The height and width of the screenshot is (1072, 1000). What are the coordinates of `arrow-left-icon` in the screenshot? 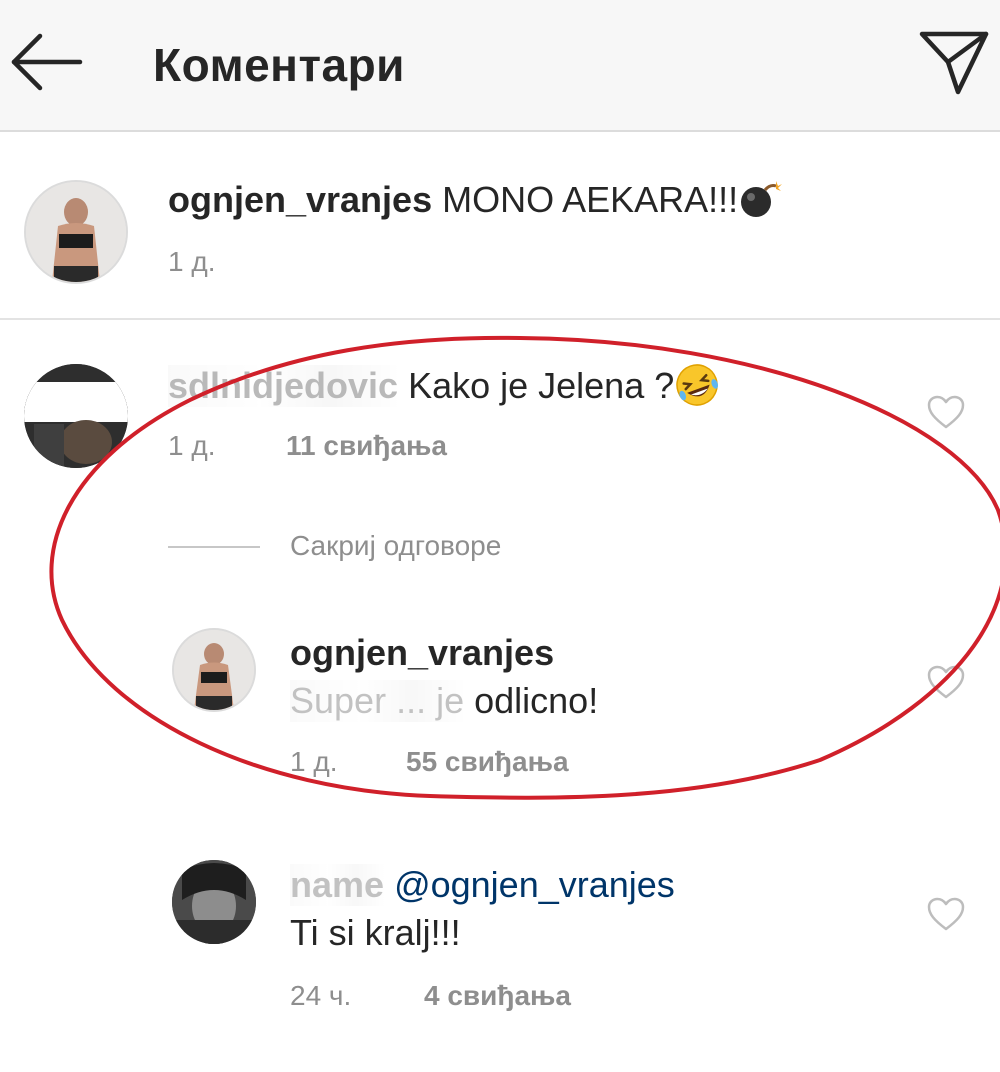 It's located at (47, 62).